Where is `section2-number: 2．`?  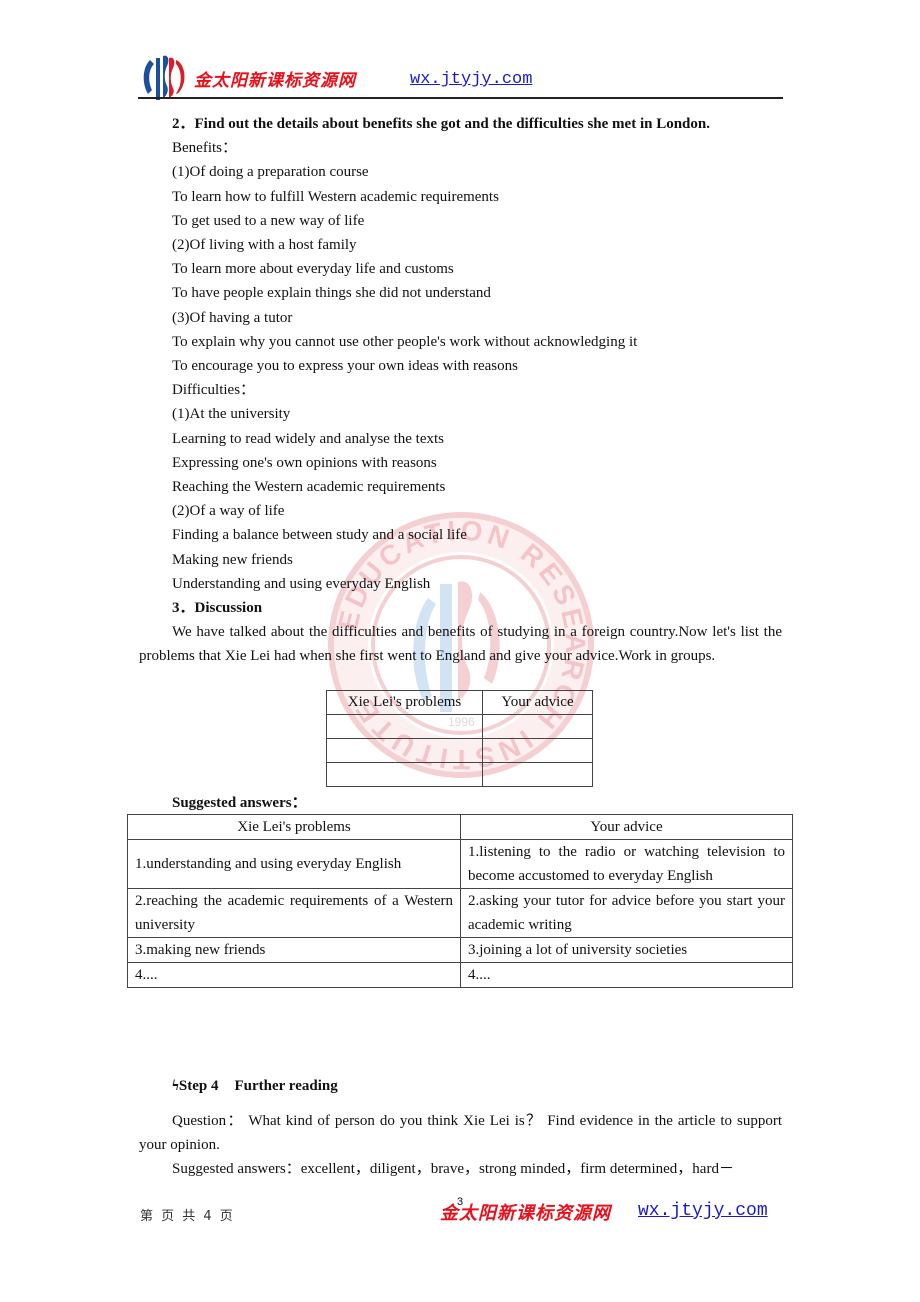 section2-number: 2． is located at coordinates (183, 124).